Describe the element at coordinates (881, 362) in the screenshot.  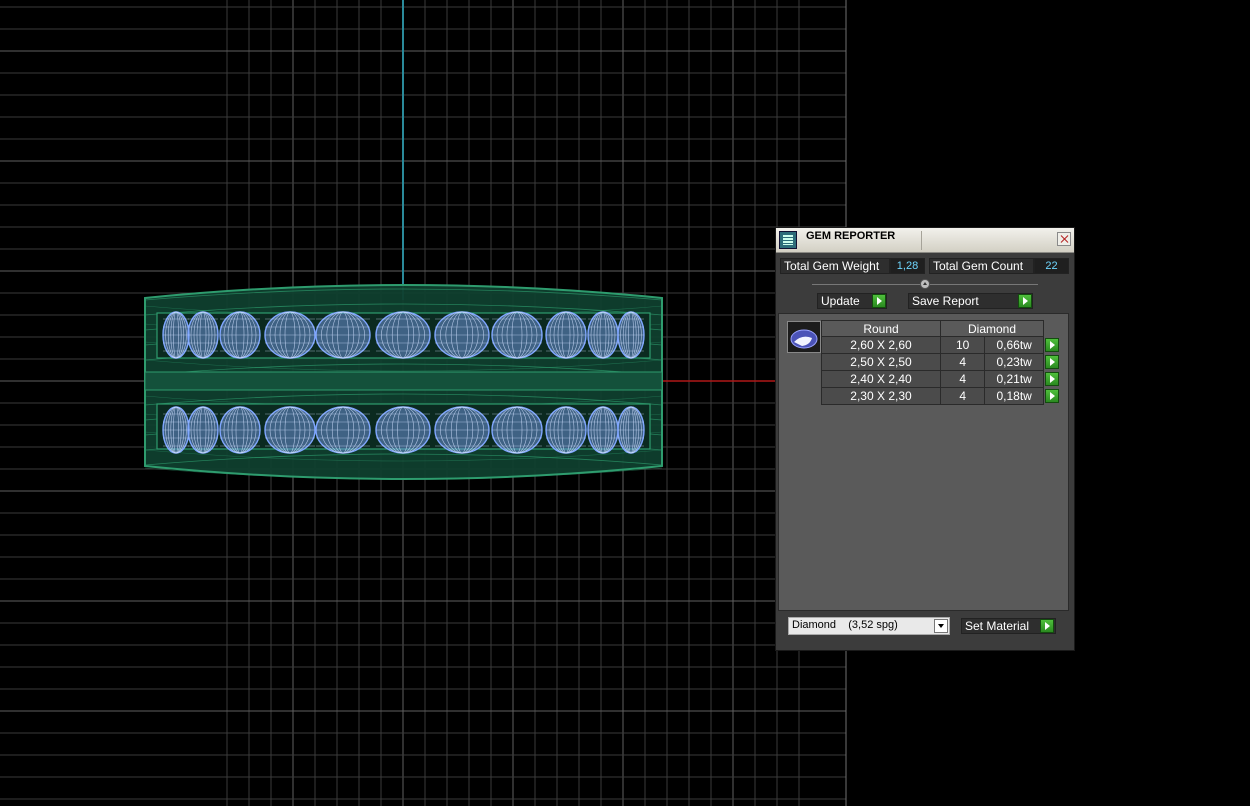
I see `gem-size-cell: 2,50 X 2,50` at that location.